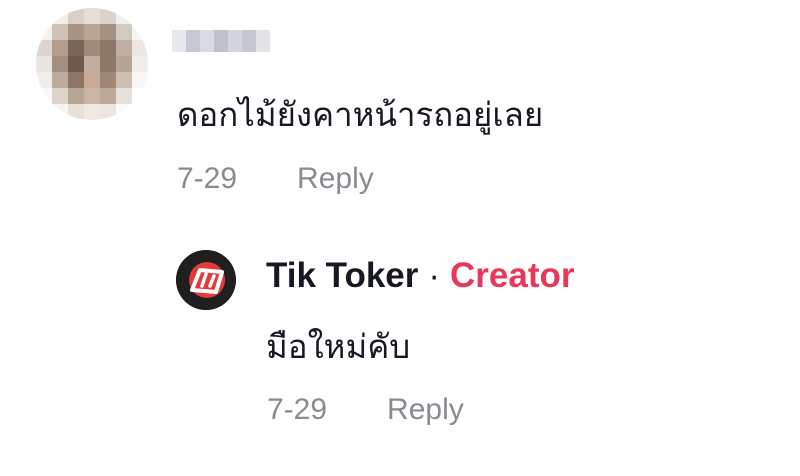 The height and width of the screenshot is (476, 800). I want to click on avatar, so click(92, 64).